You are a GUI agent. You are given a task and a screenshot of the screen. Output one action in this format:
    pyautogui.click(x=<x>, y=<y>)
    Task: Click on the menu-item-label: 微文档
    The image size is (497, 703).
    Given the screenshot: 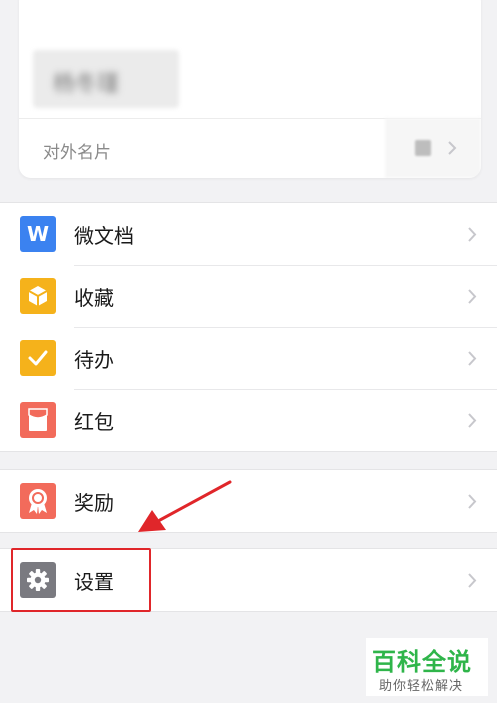 What is the action you would take?
    pyautogui.click(x=104, y=235)
    